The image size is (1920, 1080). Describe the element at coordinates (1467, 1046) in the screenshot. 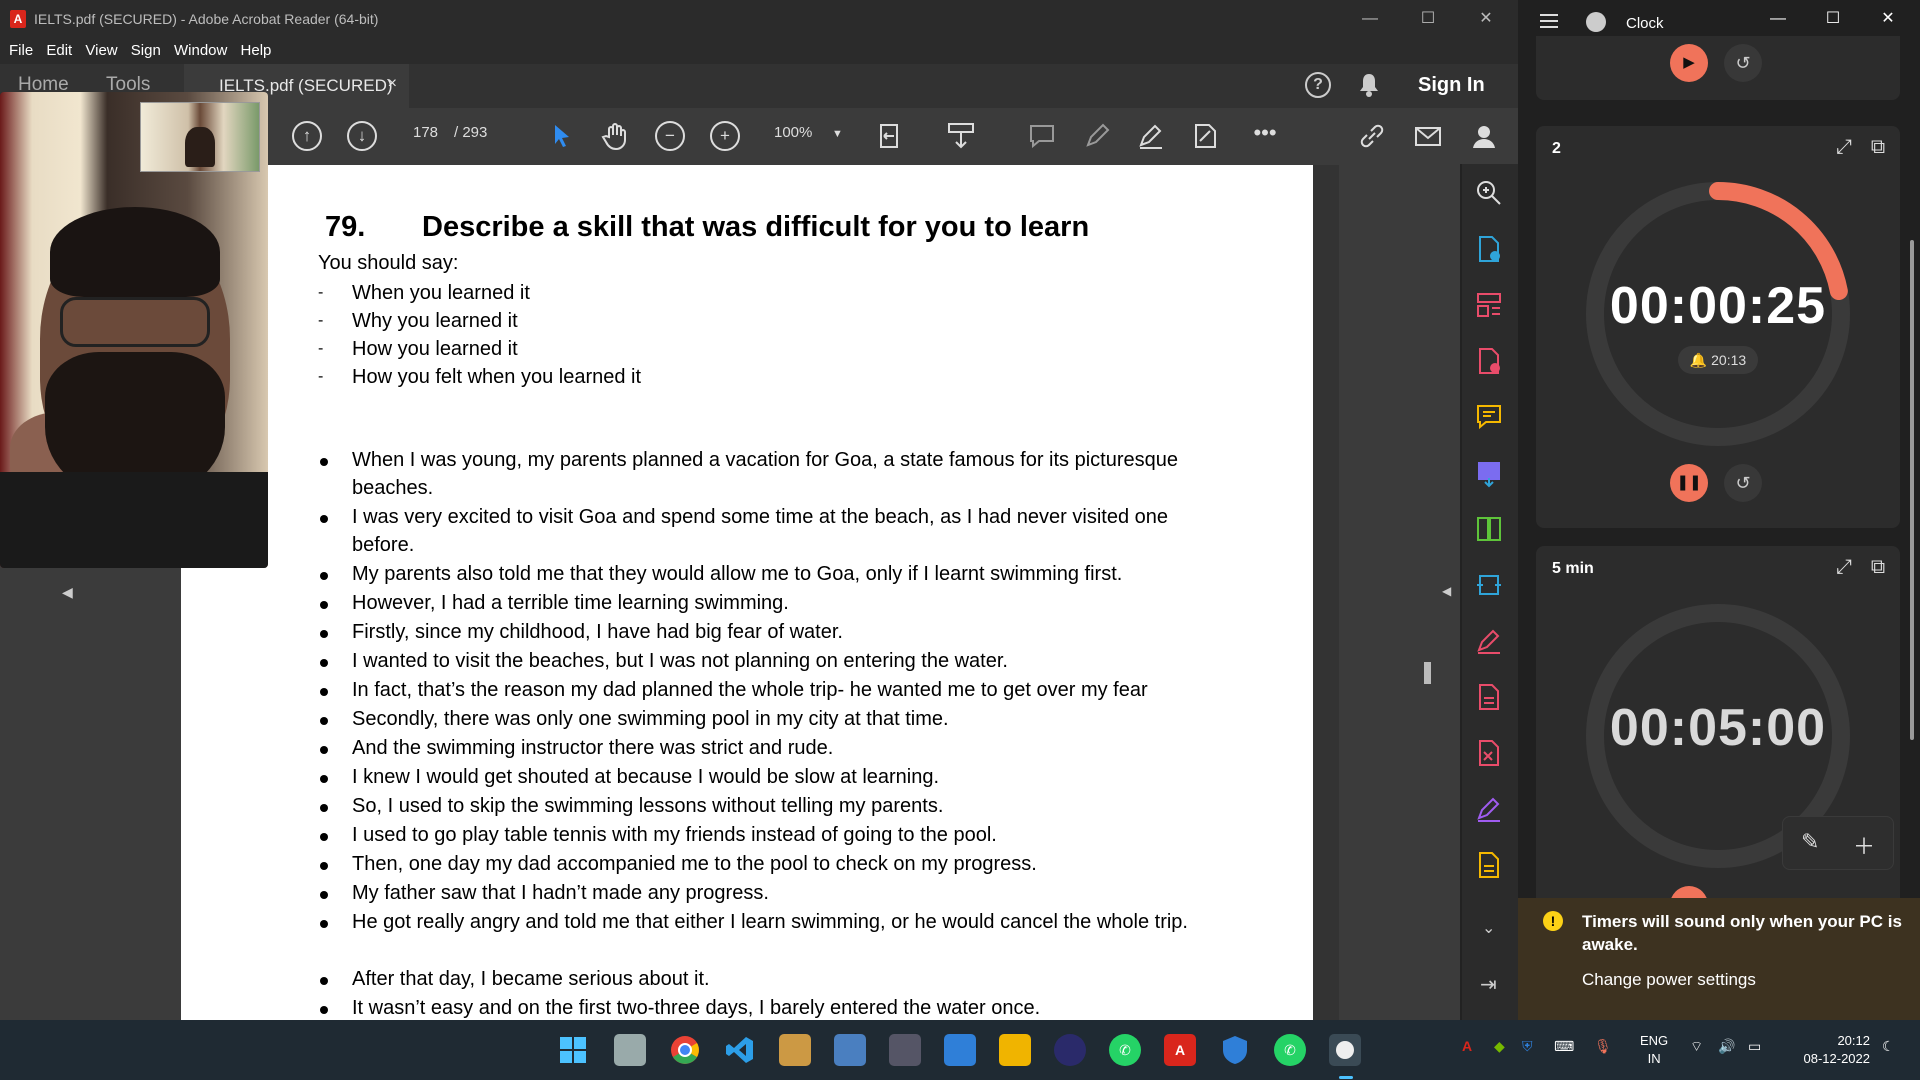

I see `acrobat-tray-icon: A` at that location.